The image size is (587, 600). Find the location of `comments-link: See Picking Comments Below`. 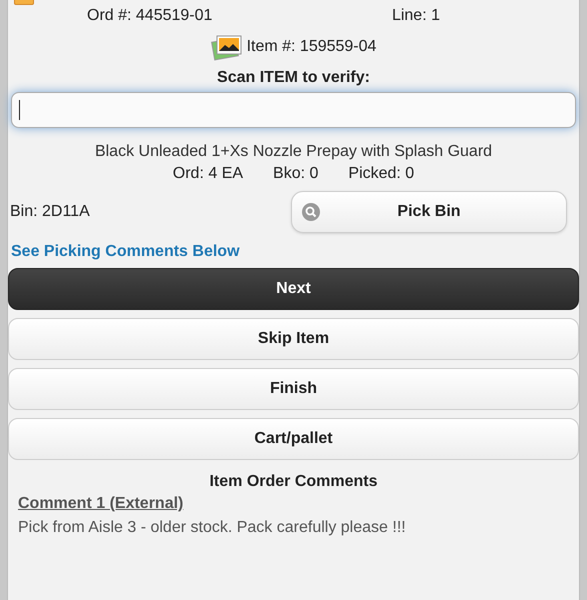

comments-link: See Picking Comments Below is located at coordinates (125, 251).